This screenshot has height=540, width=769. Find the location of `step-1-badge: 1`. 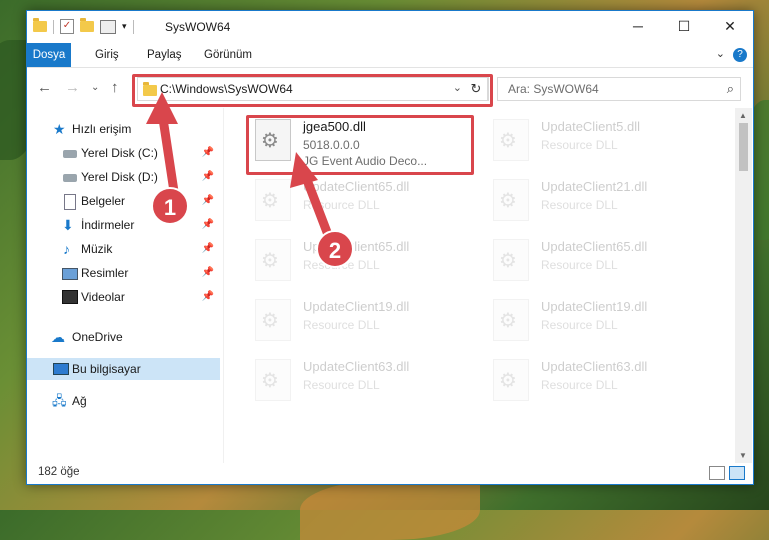

step-1-badge: 1 is located at coordinates (170, 206).